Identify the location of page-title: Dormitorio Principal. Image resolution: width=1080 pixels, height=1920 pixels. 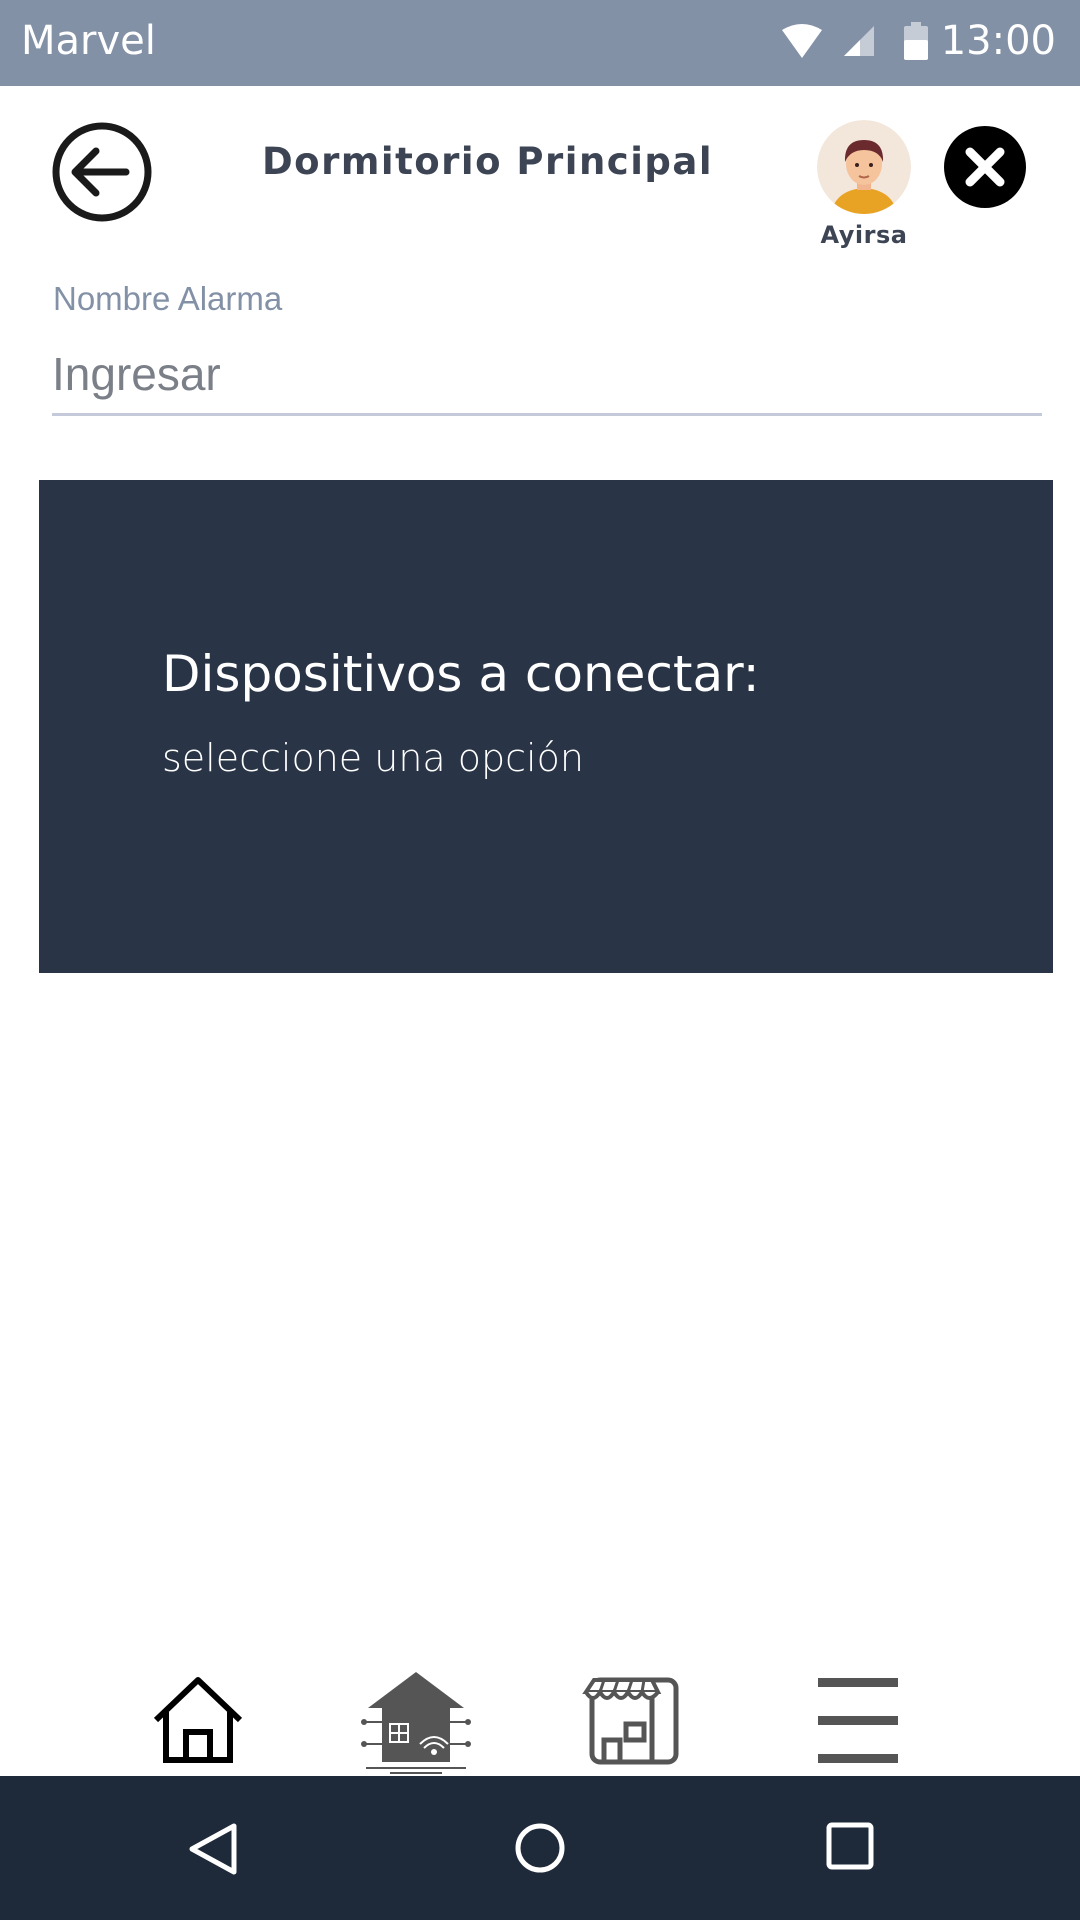
(487, 161).